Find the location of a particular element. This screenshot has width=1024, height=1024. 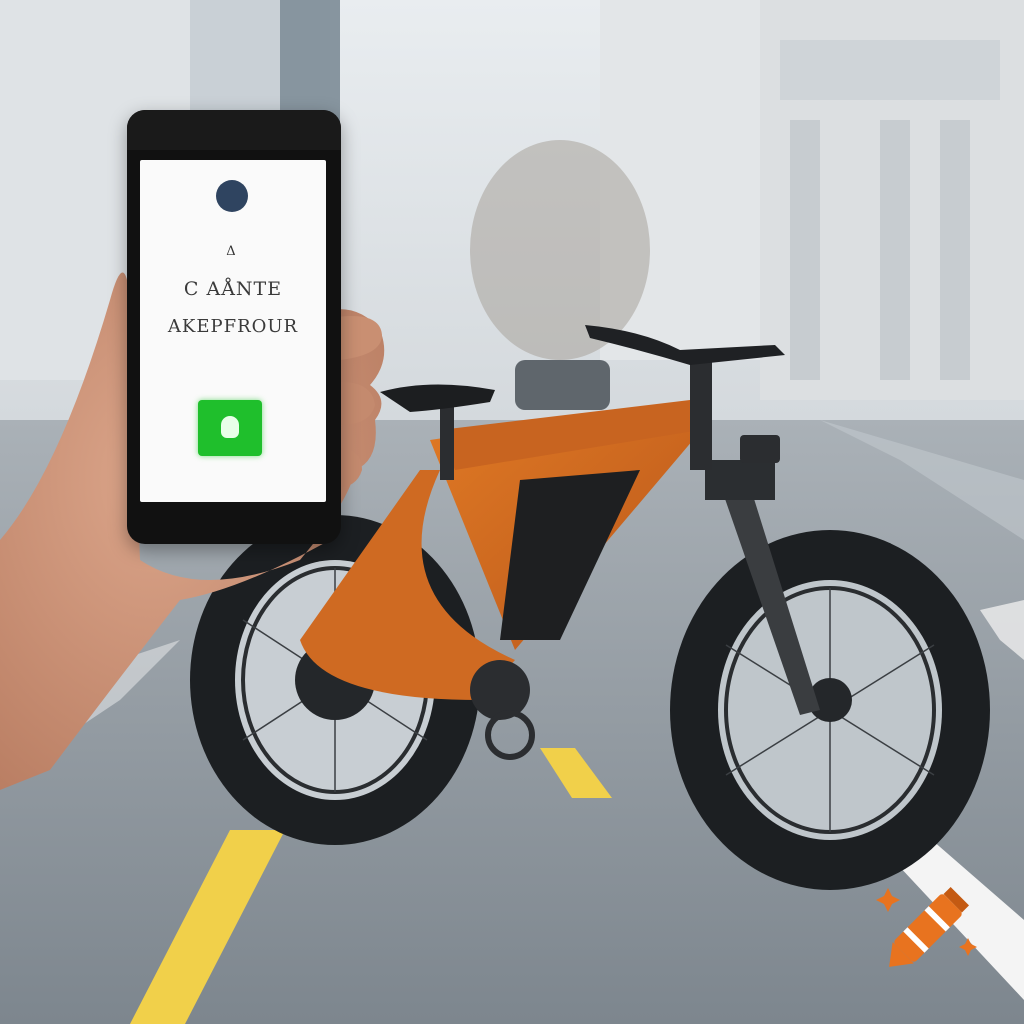

profile-dot-icon is located at coordinates (232, 196).